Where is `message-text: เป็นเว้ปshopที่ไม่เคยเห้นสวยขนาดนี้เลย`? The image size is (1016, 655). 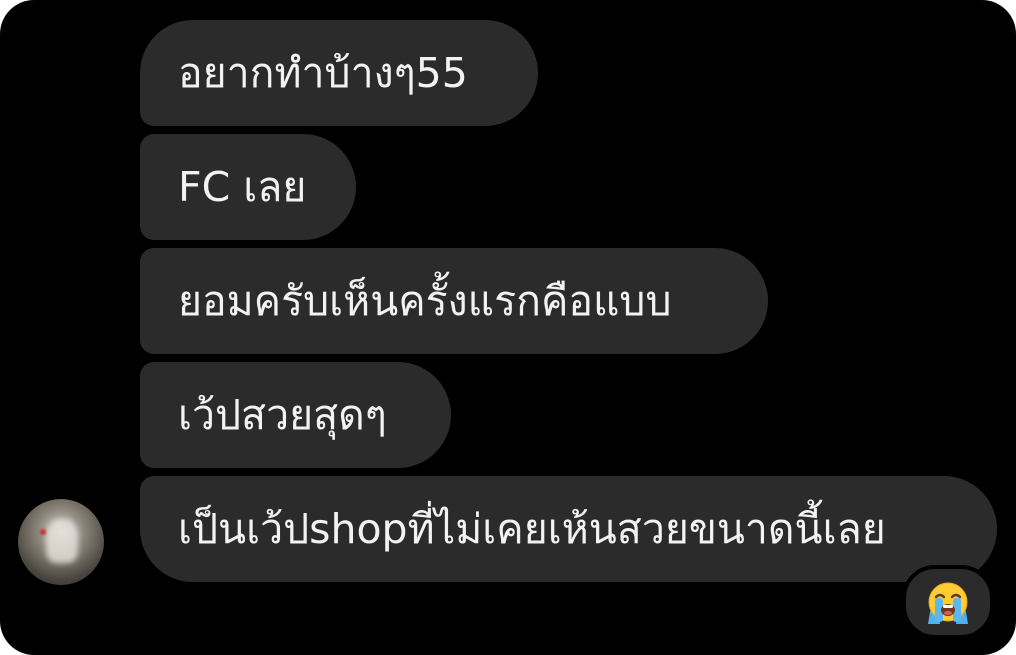 message-text: เป็นเว้ปshopที่ไม่เคยเห้นสวยขนาดนี้เลย is located at coordinates (532, 529).